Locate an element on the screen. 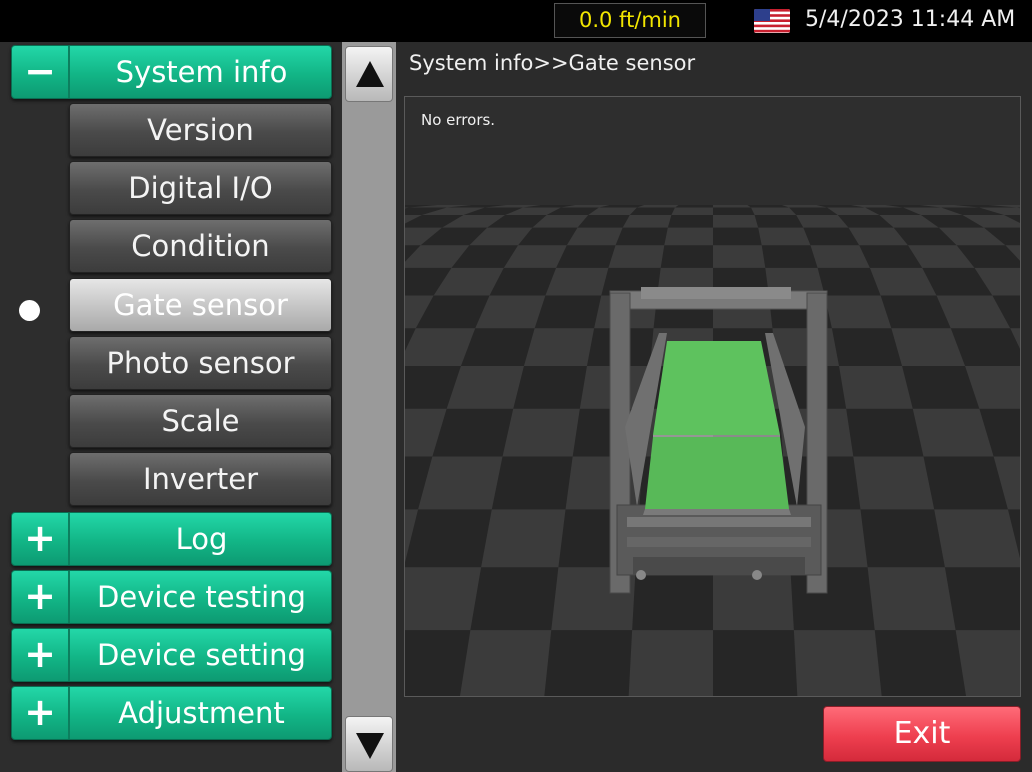  status-message: No errors. is located at coordinates (458, 120).